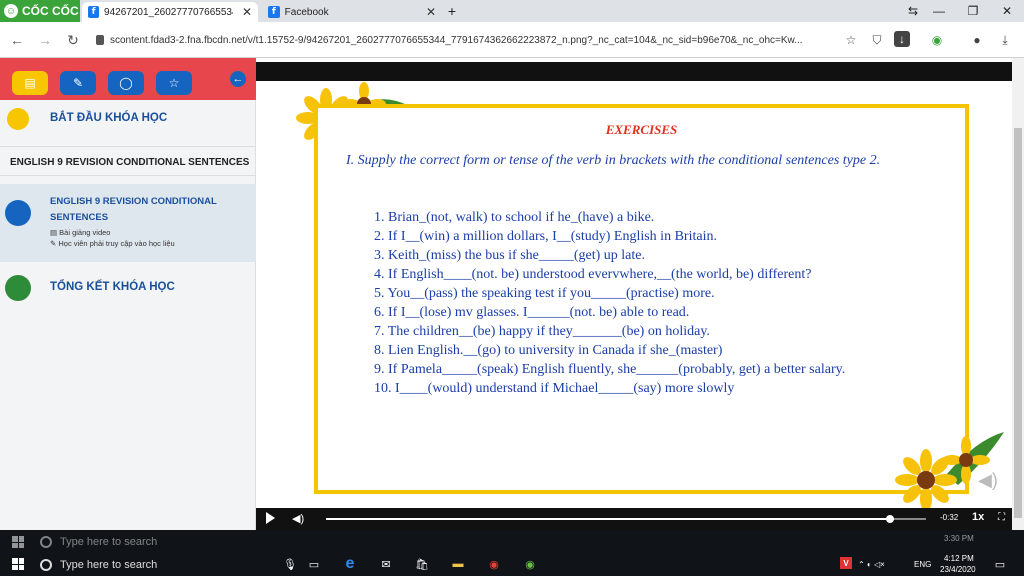 The width and height of the screenshot is (1024, 576). What do you see at coordinates (160, 541) in the screenshot?
I see `search-ghost: Type here to search` at bounding box center [160, 541].